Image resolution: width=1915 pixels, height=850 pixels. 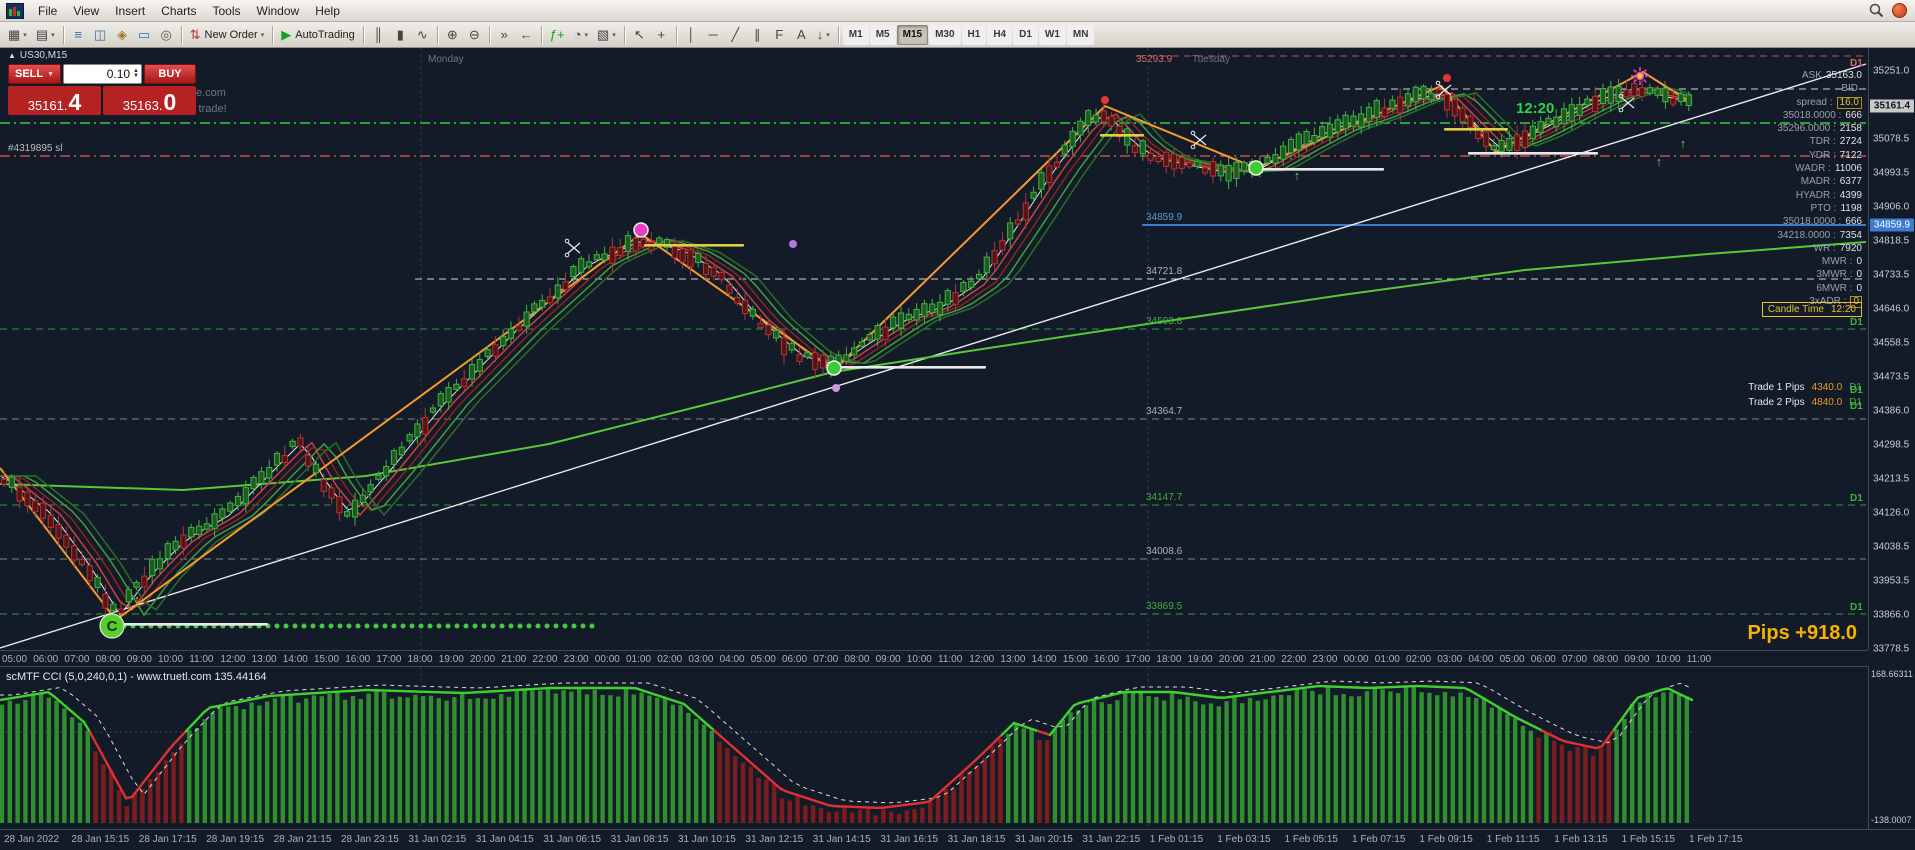 What do you see at coordinates (1899, 10) in the screenshot?
I see `notifications-icon` at bounding box center [1899, 10].